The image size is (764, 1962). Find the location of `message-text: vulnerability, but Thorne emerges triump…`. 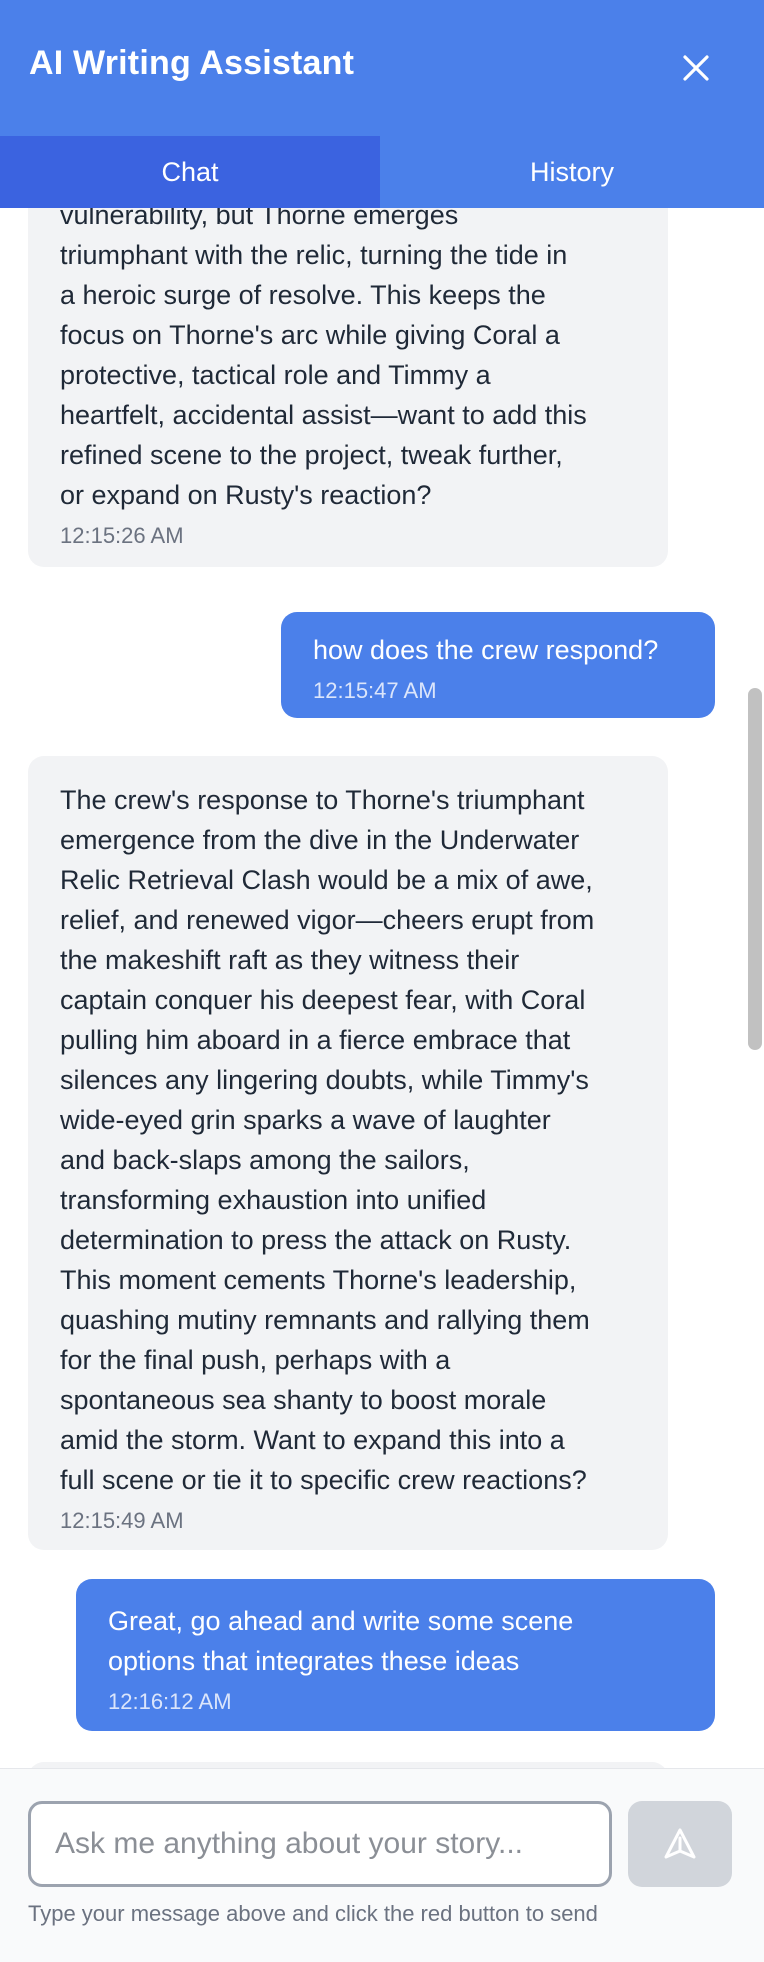

message-text: vulnerability, but Thorne emerges triump… is located at coordinates (323, 359).